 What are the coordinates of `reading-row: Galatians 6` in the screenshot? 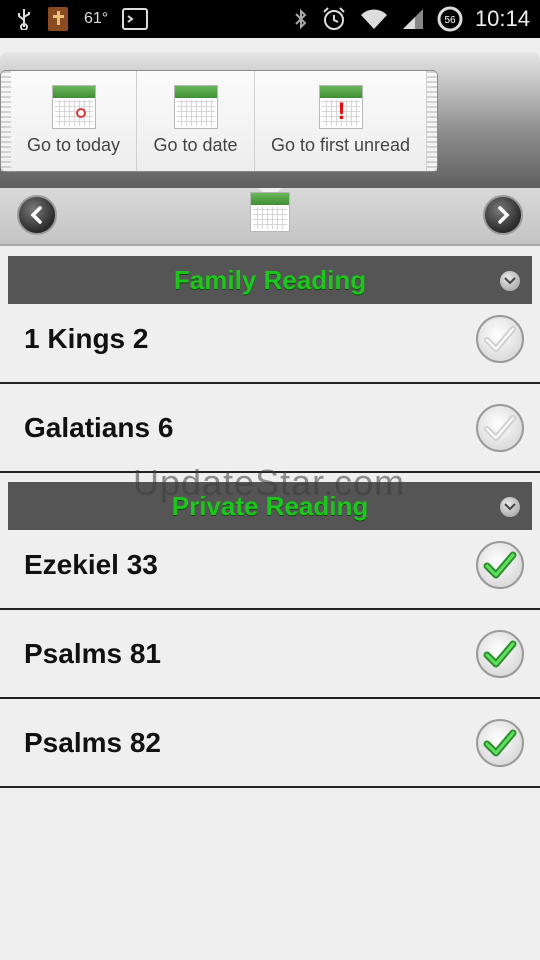 It's located at (270, 429).